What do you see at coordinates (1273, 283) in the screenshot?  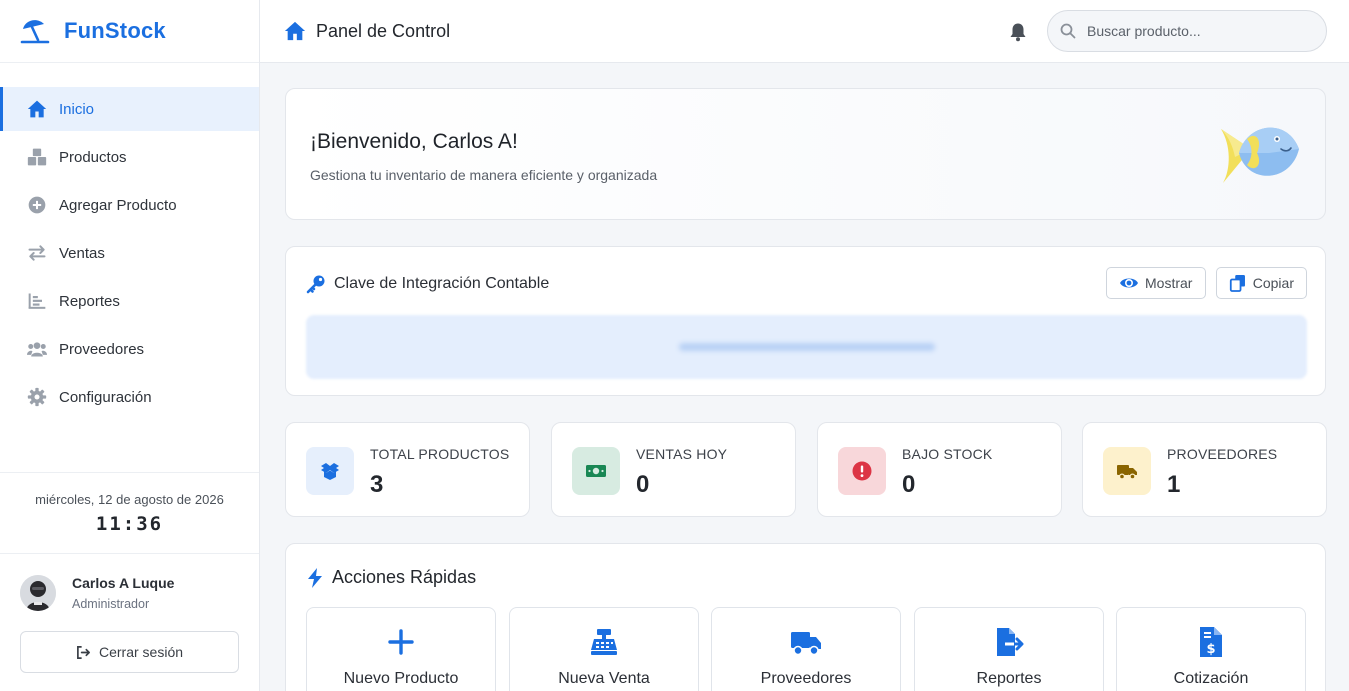 I see `copy-key-label: Copiar` at bounding box center [1273, 283].